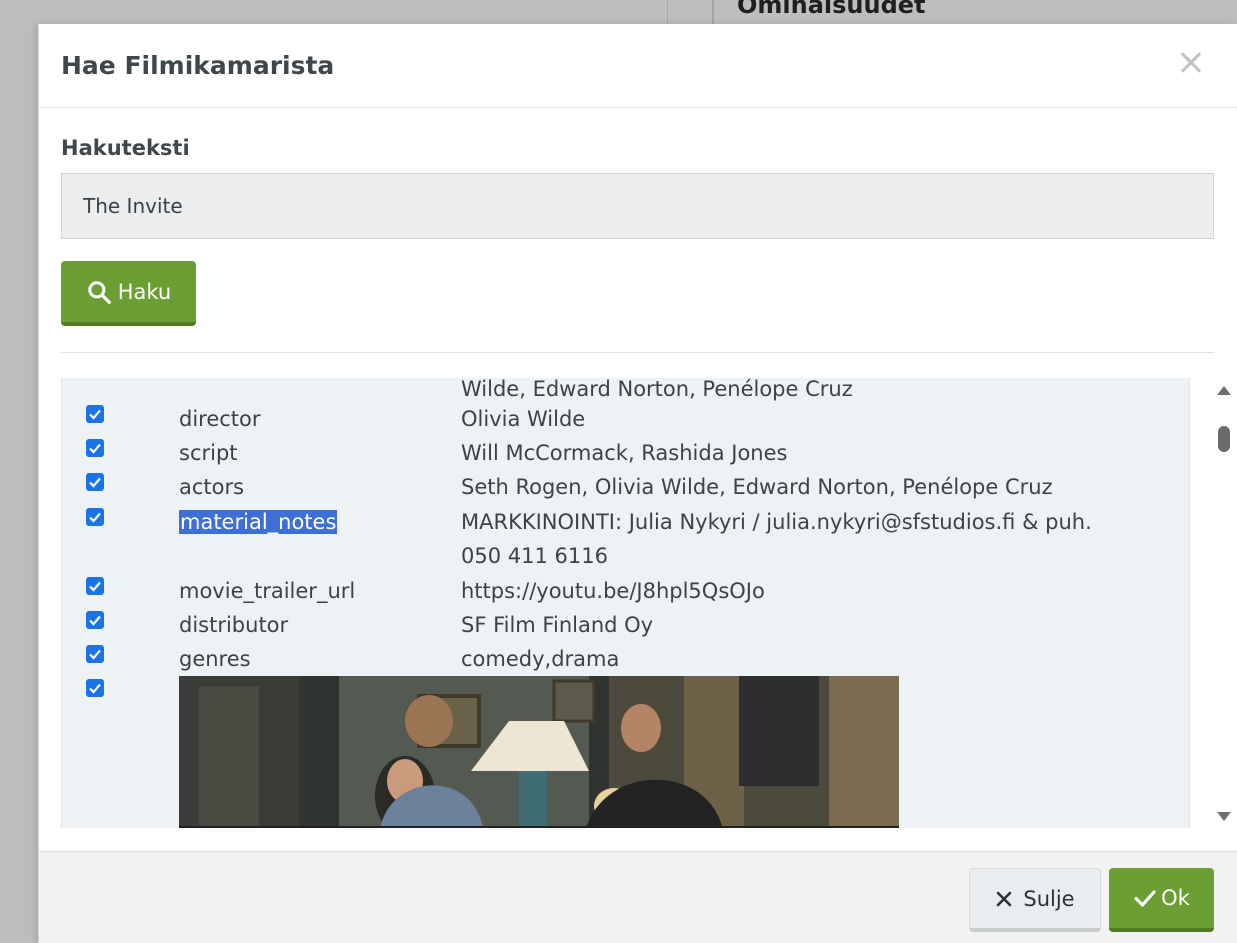  Describe the element at coordinates (144, 291) in the screenshot. I see `search-button-label: Haku` at that location.